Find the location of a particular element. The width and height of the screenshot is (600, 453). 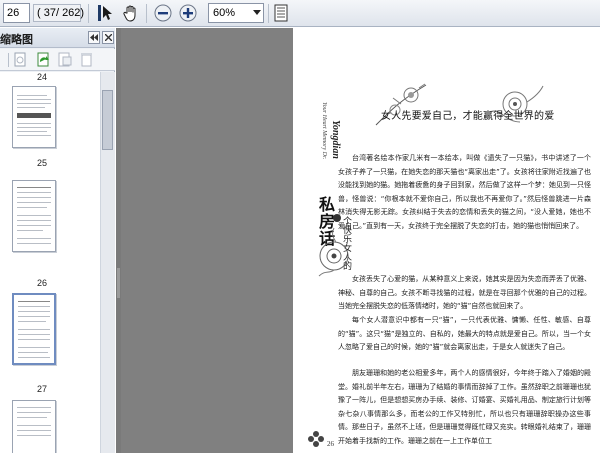

toolbar: ( 37/ 262) is located at coordinates (300, 13).